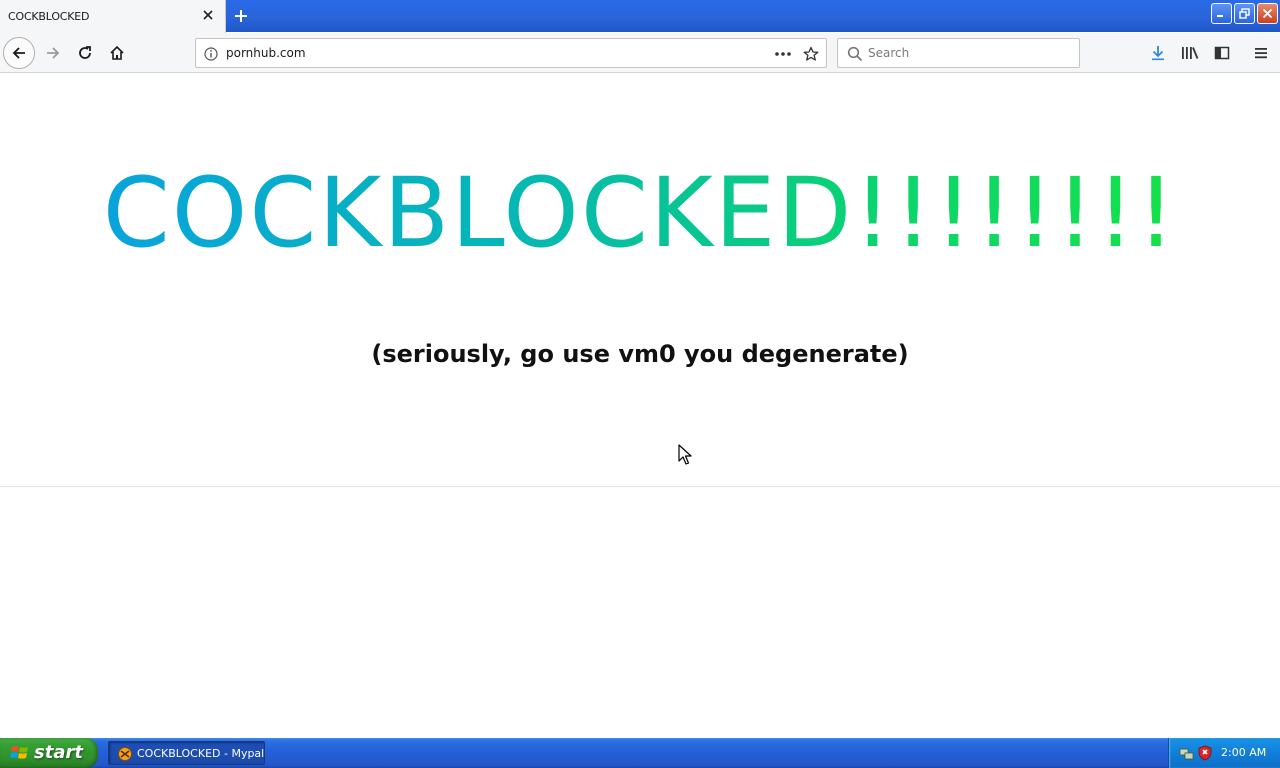  I want to click on downloads-button, so click(1158, 53).